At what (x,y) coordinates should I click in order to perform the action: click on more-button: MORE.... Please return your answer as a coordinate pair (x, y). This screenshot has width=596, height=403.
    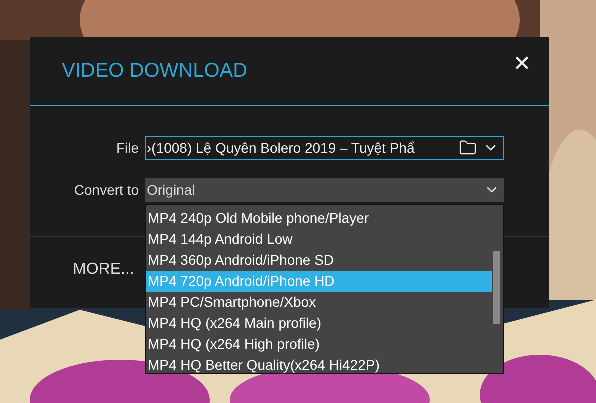
    Looking at the image, I should click on (103, 270).